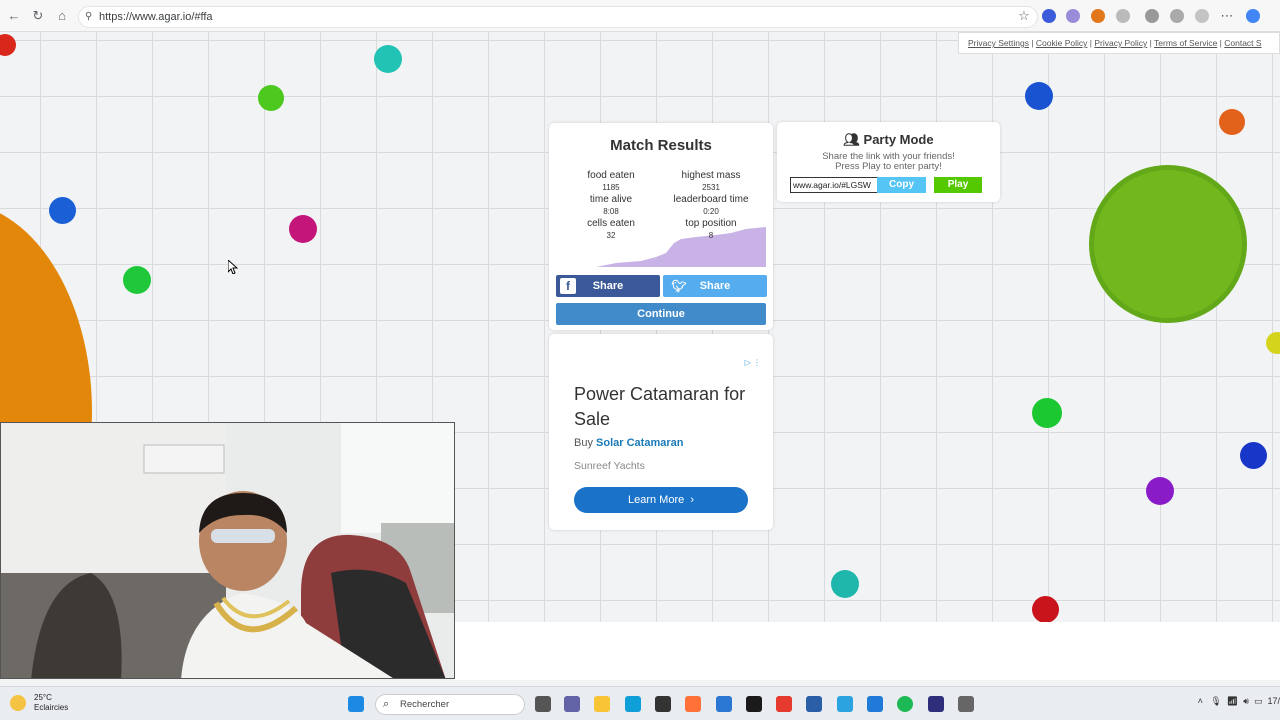 This screenshot has width=1280, height=720. What do you see at coordinates (1215, 701) in the screenshot?
I see `microphone-icon: 🎙︎` at bounding box center [1215, 701].